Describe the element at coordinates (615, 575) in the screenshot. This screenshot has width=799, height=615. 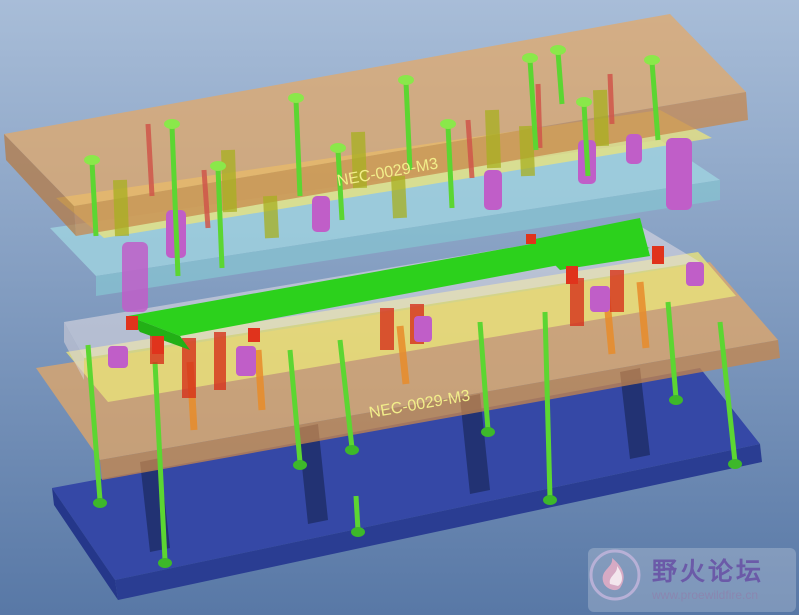
I see `flame-logo-icon` at that location.